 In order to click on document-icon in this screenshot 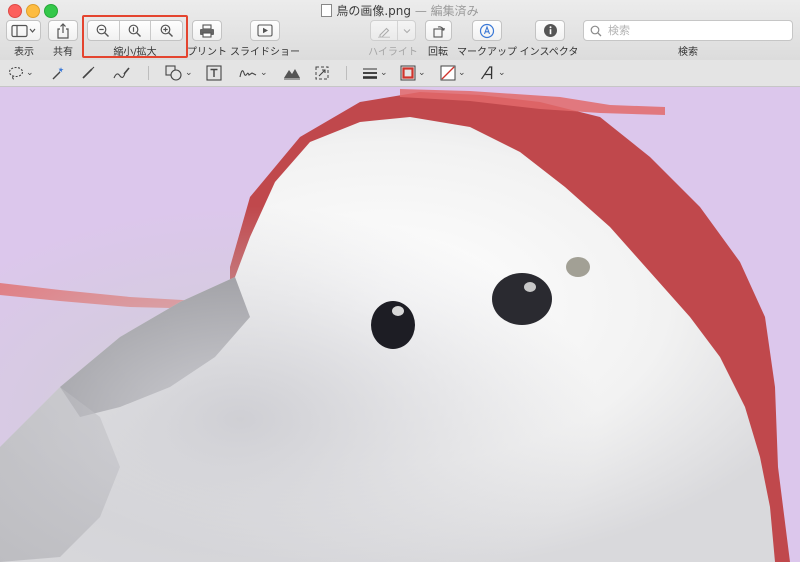, I will do `click(327, 10)`.